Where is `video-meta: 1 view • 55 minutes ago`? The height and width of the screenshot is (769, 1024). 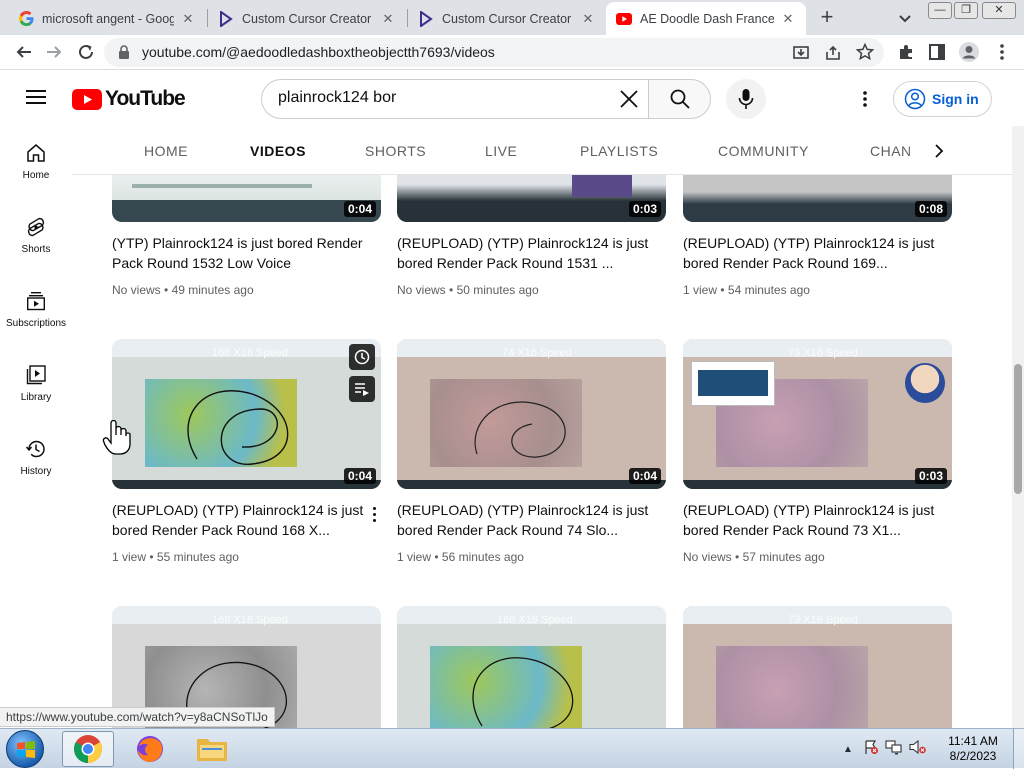
video-meta: 1 view • 55 minutes ago is located at coordinates (175, 557).